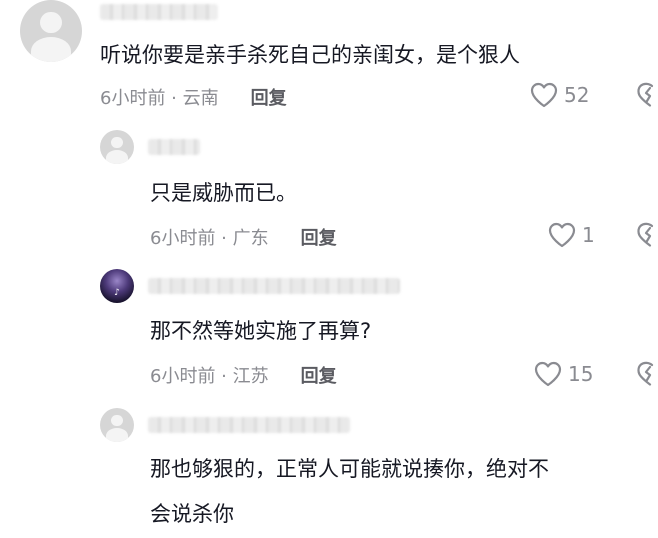 Image resolution: width=658 pixels, height=538 pixels. I want to click on comment-meta: 6小时前 · 广东 回复, so click(243, 237).